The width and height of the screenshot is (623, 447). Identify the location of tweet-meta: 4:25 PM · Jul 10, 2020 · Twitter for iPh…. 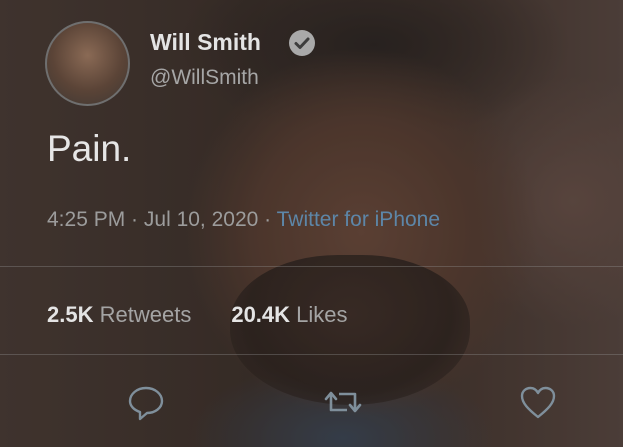
(243, 220).